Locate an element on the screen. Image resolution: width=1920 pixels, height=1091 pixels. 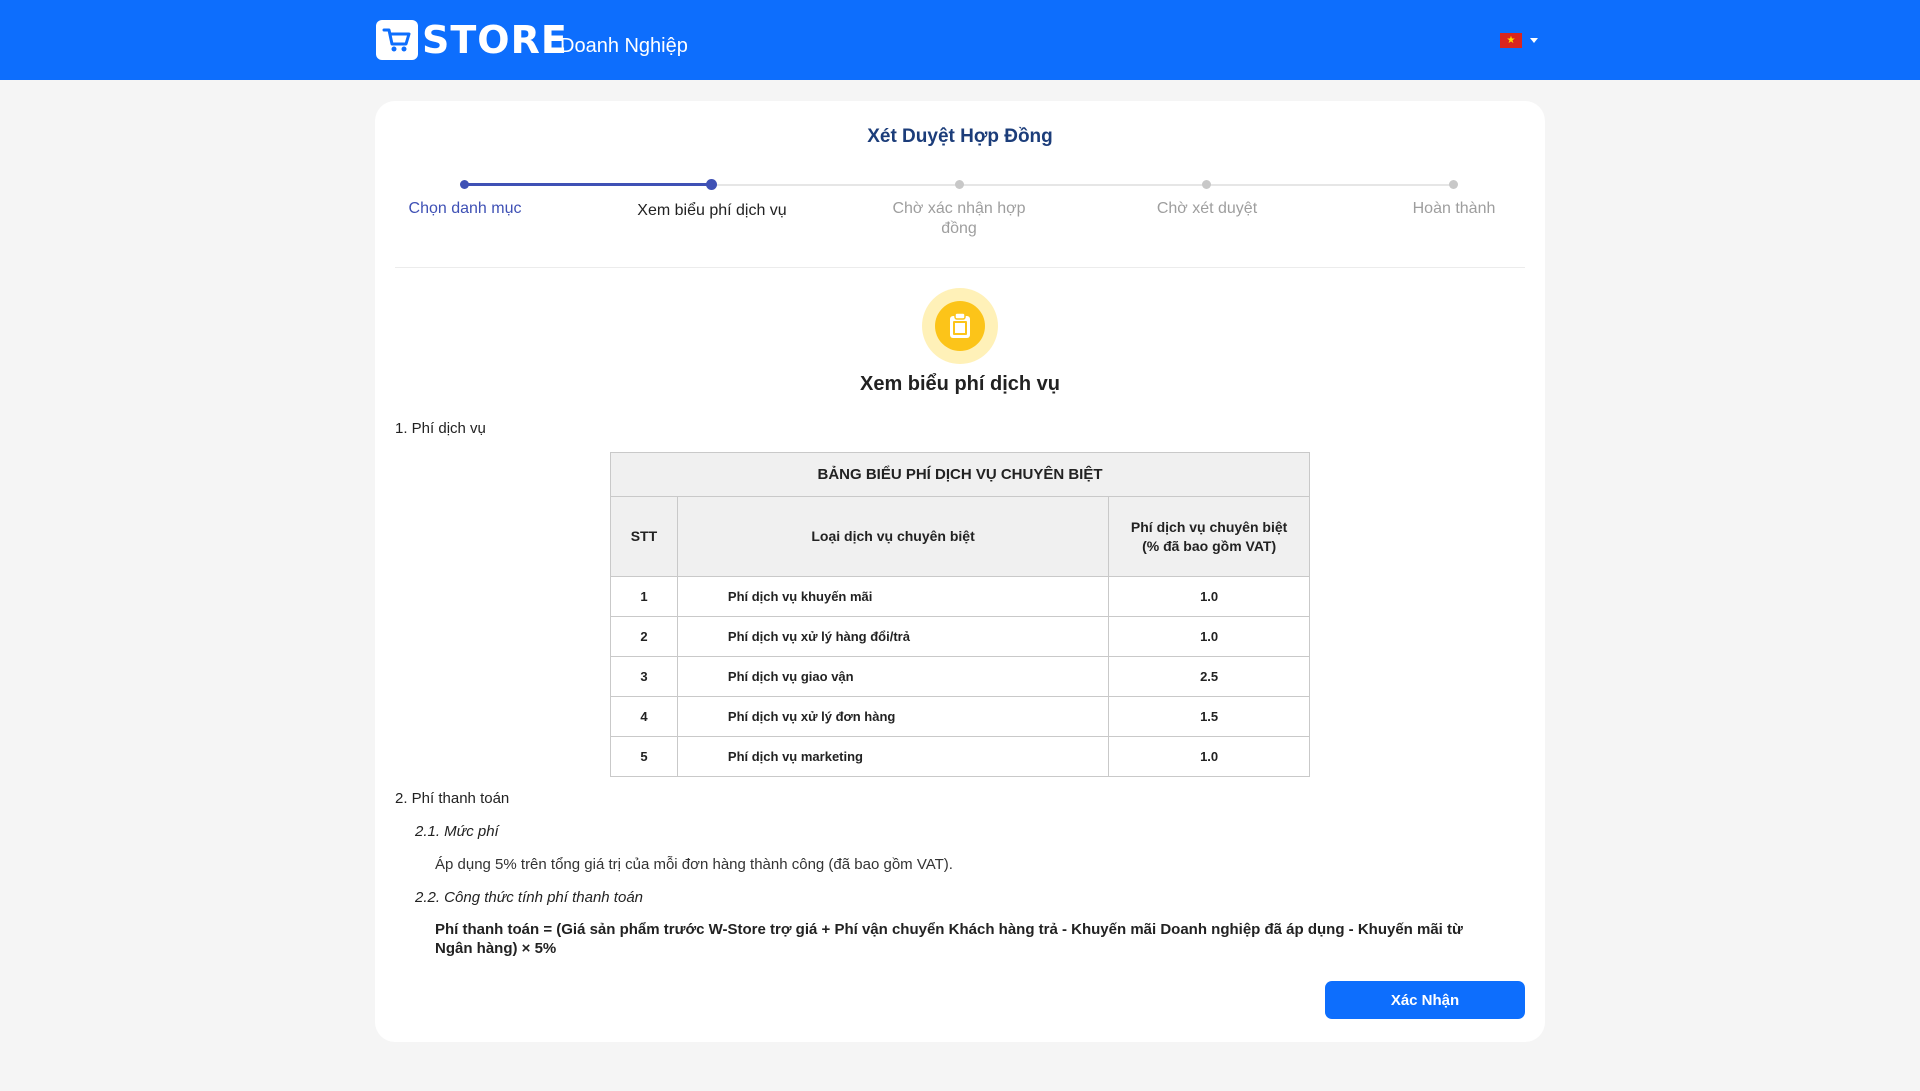
section-divider is located at coordinates (960, 267).